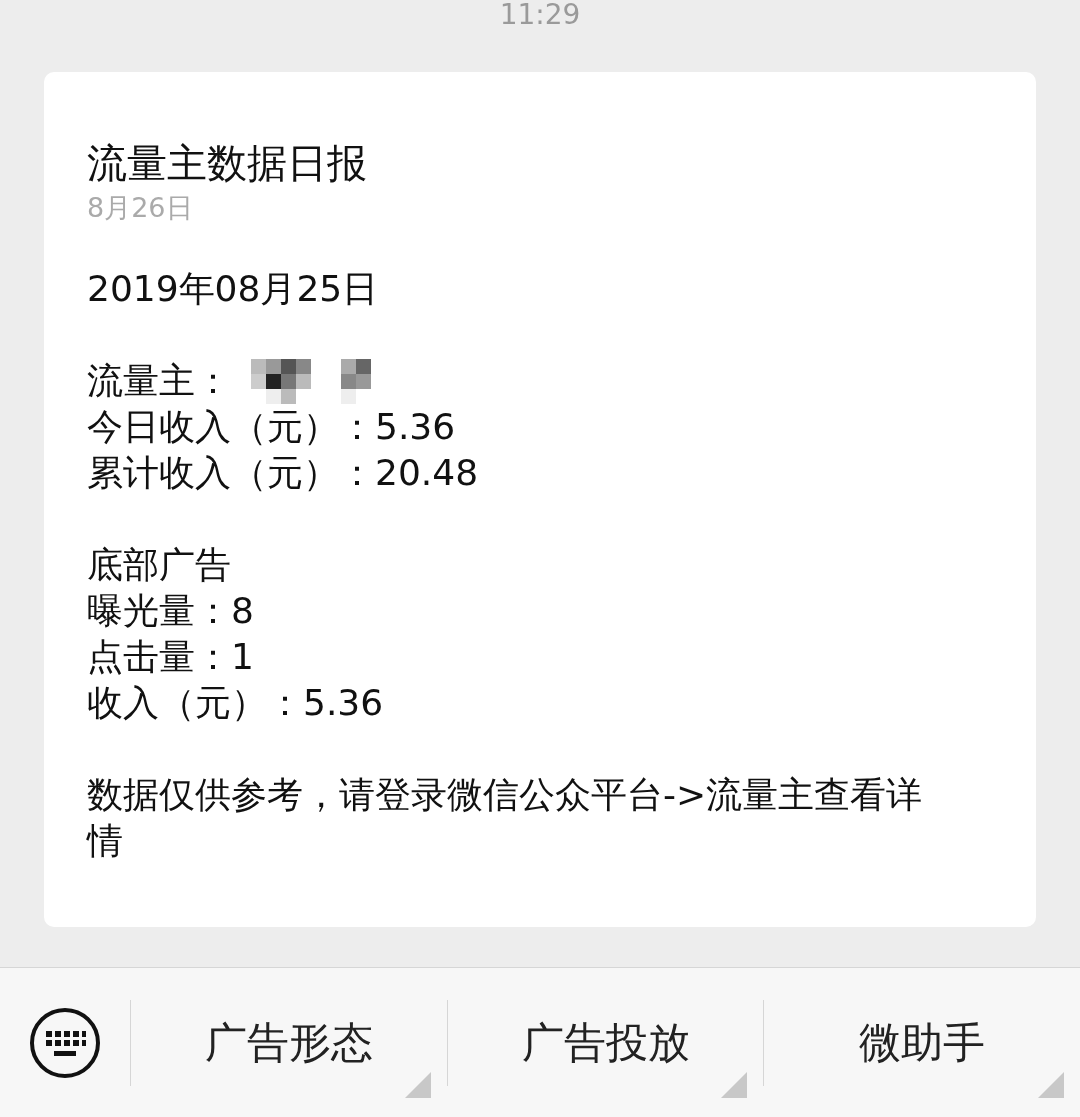 This screenshot has height=1117, width=1080. What do you see at coordinates (159, 381) in the screenshot?
I see `report-line: 流量主：` at bounding box center [159, 381].